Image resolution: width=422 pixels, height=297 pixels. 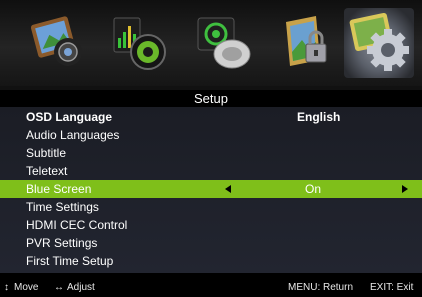 I want to click on menu-item-first-time-setup: First Time Setup, so click(x=211, y=261).